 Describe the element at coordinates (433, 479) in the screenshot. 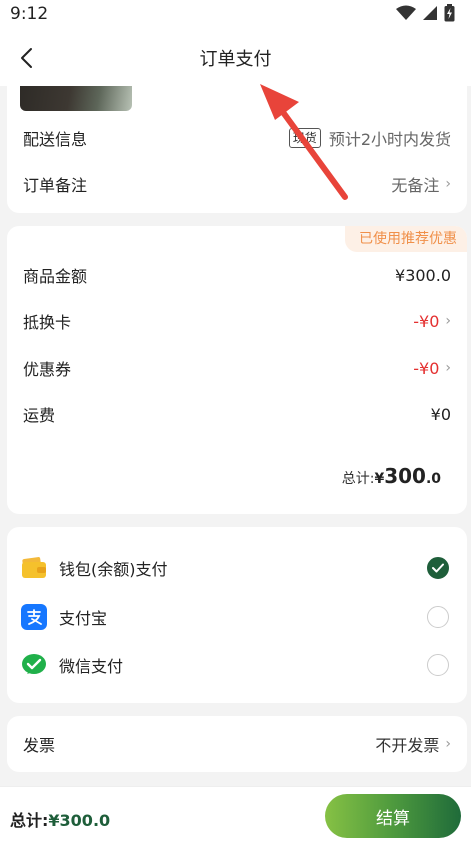

I see `total-decimal: .0` at that location.